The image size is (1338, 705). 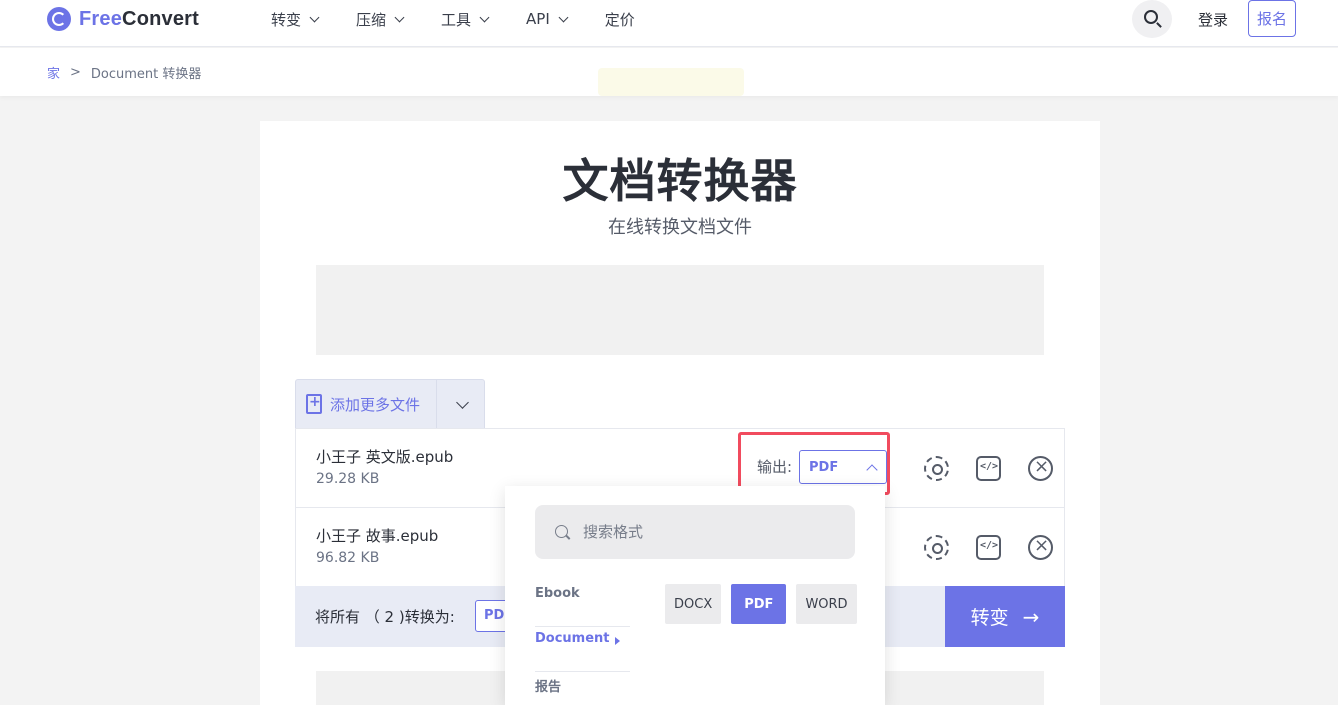 What do you see at coordinates (1272, 18) in the screenshot?
I see `signup-button: 报名` at bounding box center [1272, 18].